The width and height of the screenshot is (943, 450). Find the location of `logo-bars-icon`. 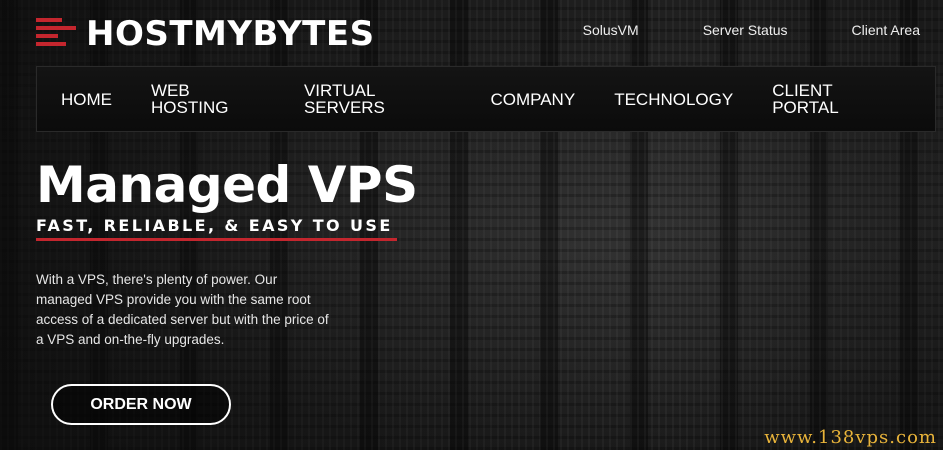

logo-bars-icon is located at coordinates (56, 34).